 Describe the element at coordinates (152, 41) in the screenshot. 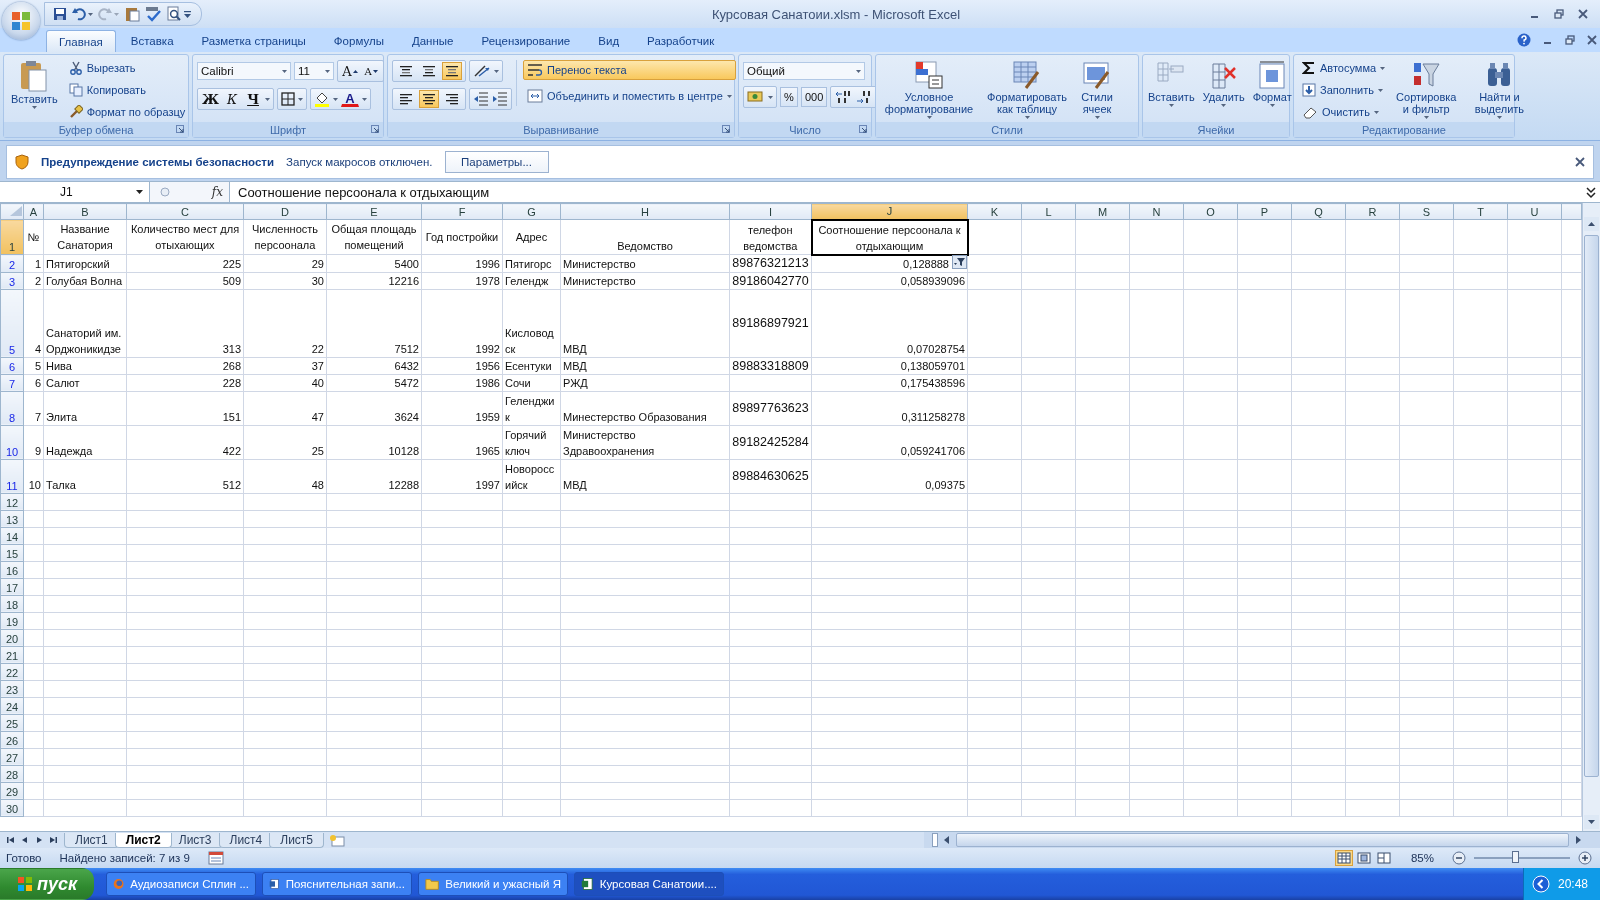

I see `ribbon-tab: Вставка` at that location.